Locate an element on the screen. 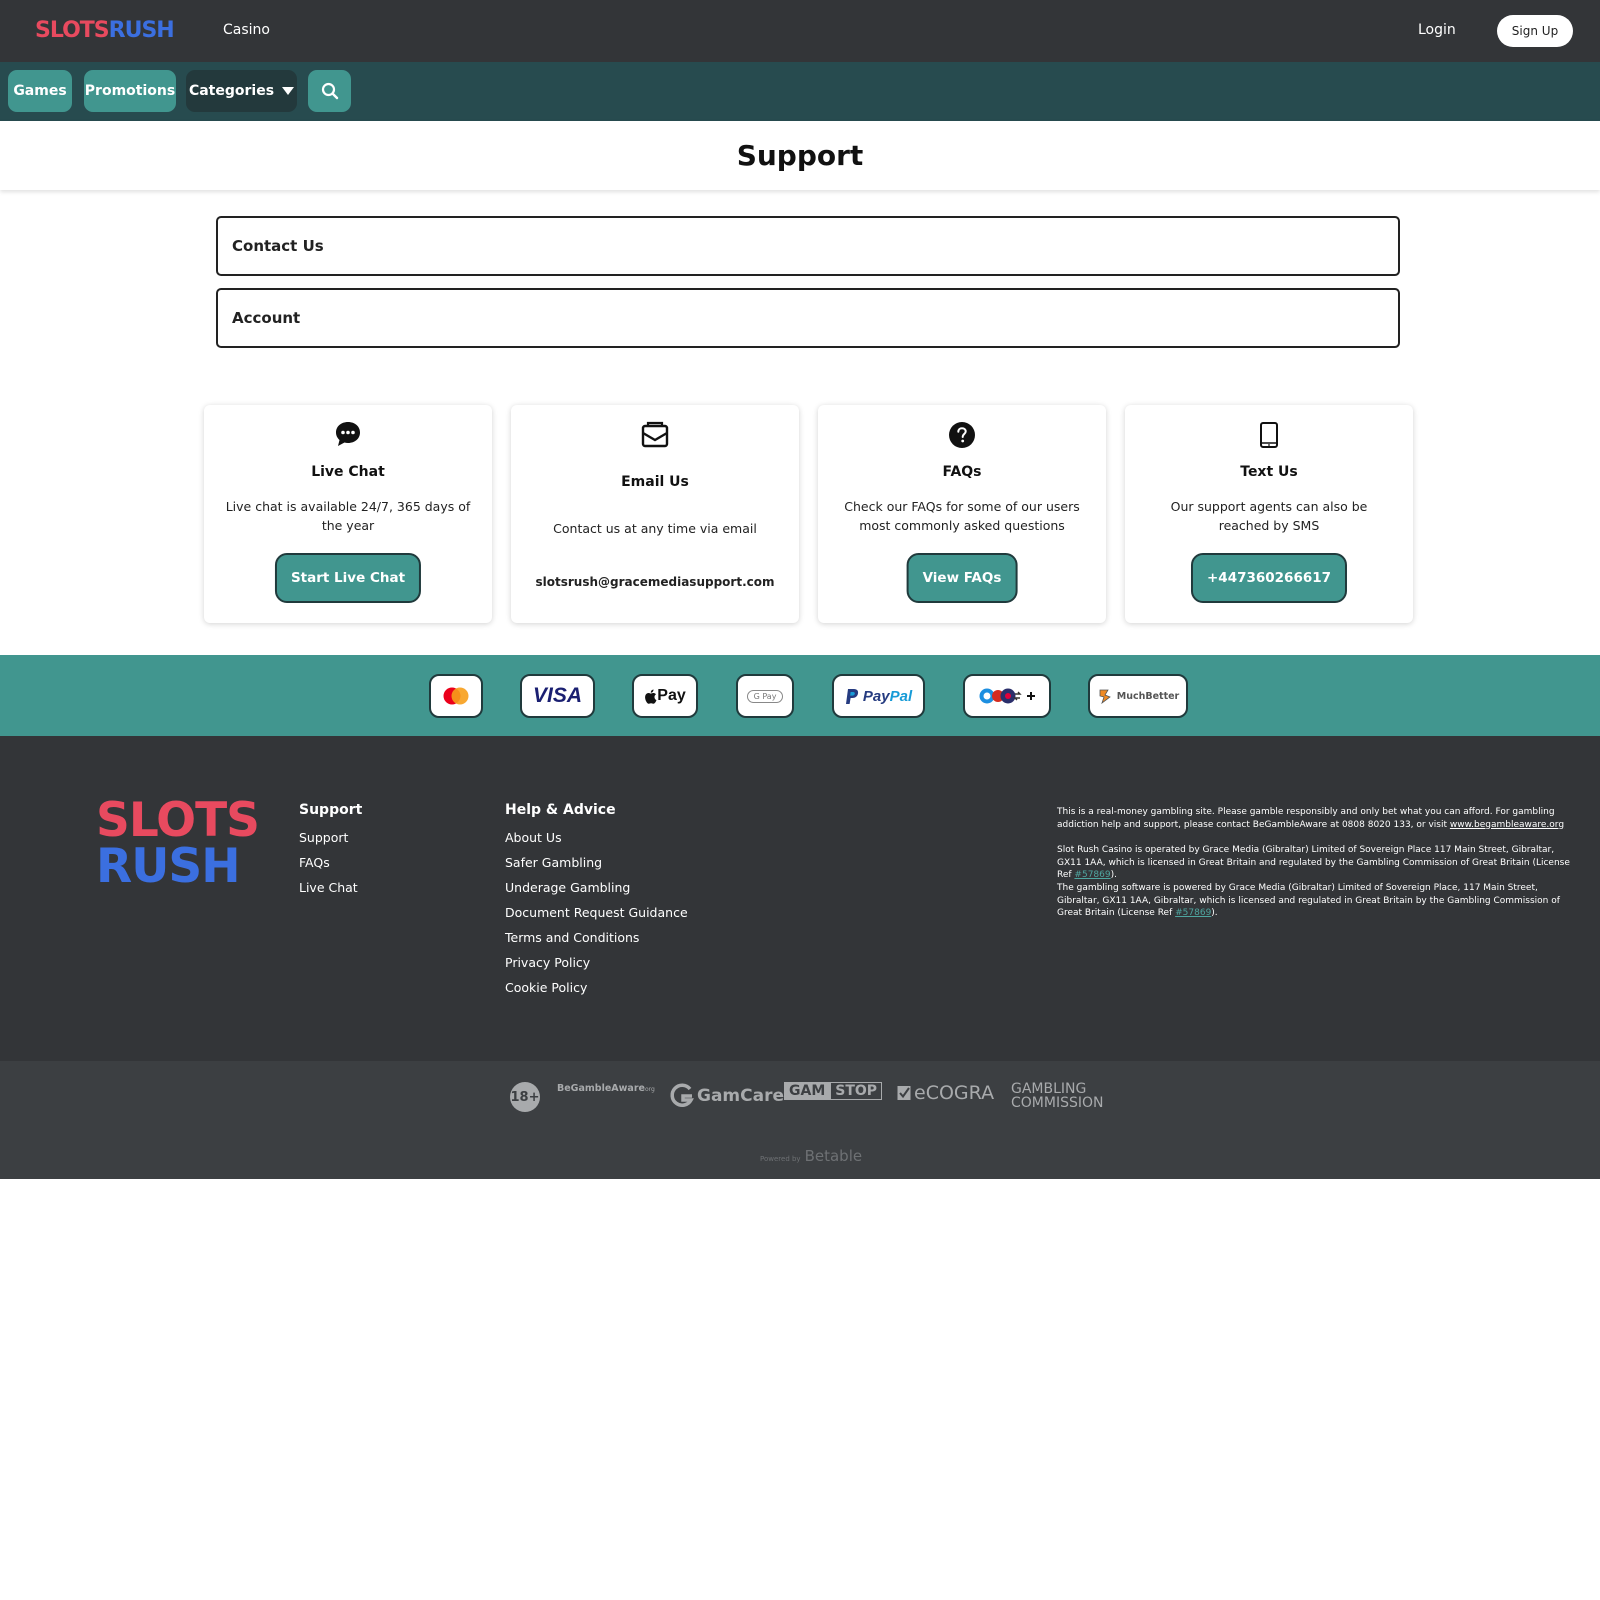 The height and width of the screenshot is (1600, 1600). nav-games-button: Games is located at coordinates (40, 91).